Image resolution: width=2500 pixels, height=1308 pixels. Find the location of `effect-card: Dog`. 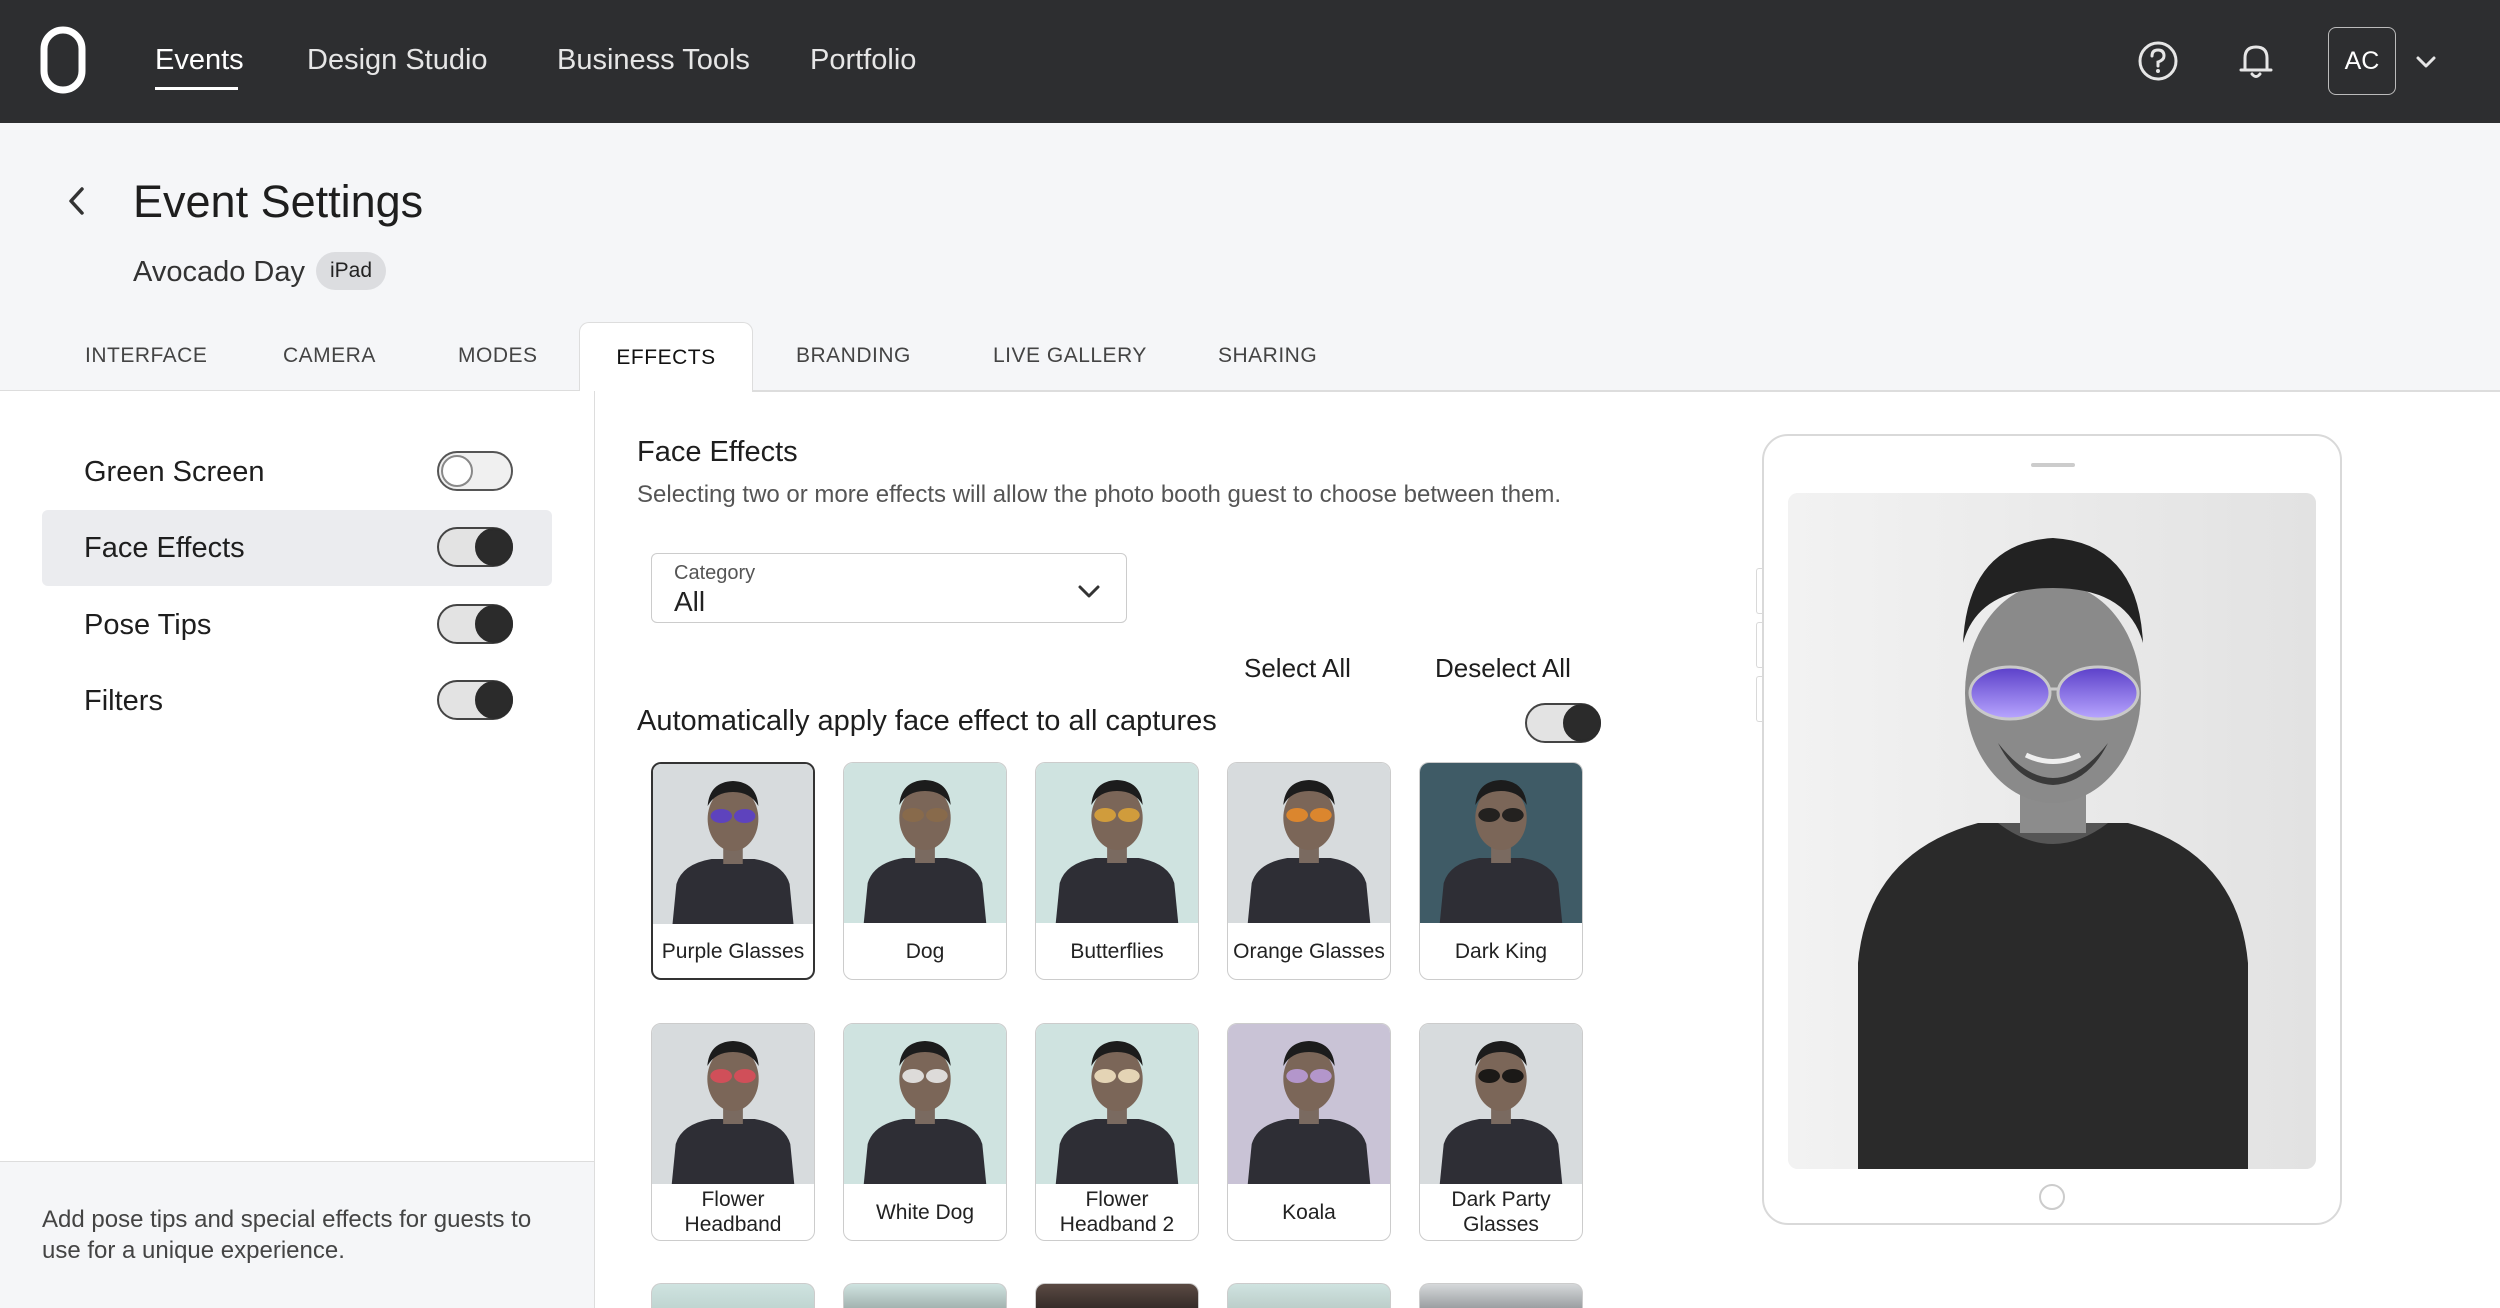

effect-card: Dog is located at coordinates (925, 871).